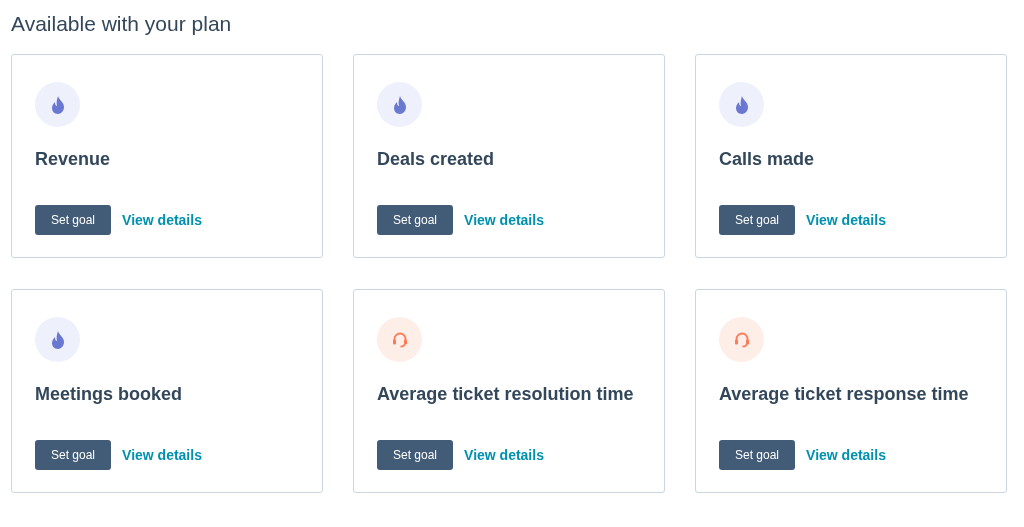  I want to click on goal-title: Deals created, so click(436, 159).